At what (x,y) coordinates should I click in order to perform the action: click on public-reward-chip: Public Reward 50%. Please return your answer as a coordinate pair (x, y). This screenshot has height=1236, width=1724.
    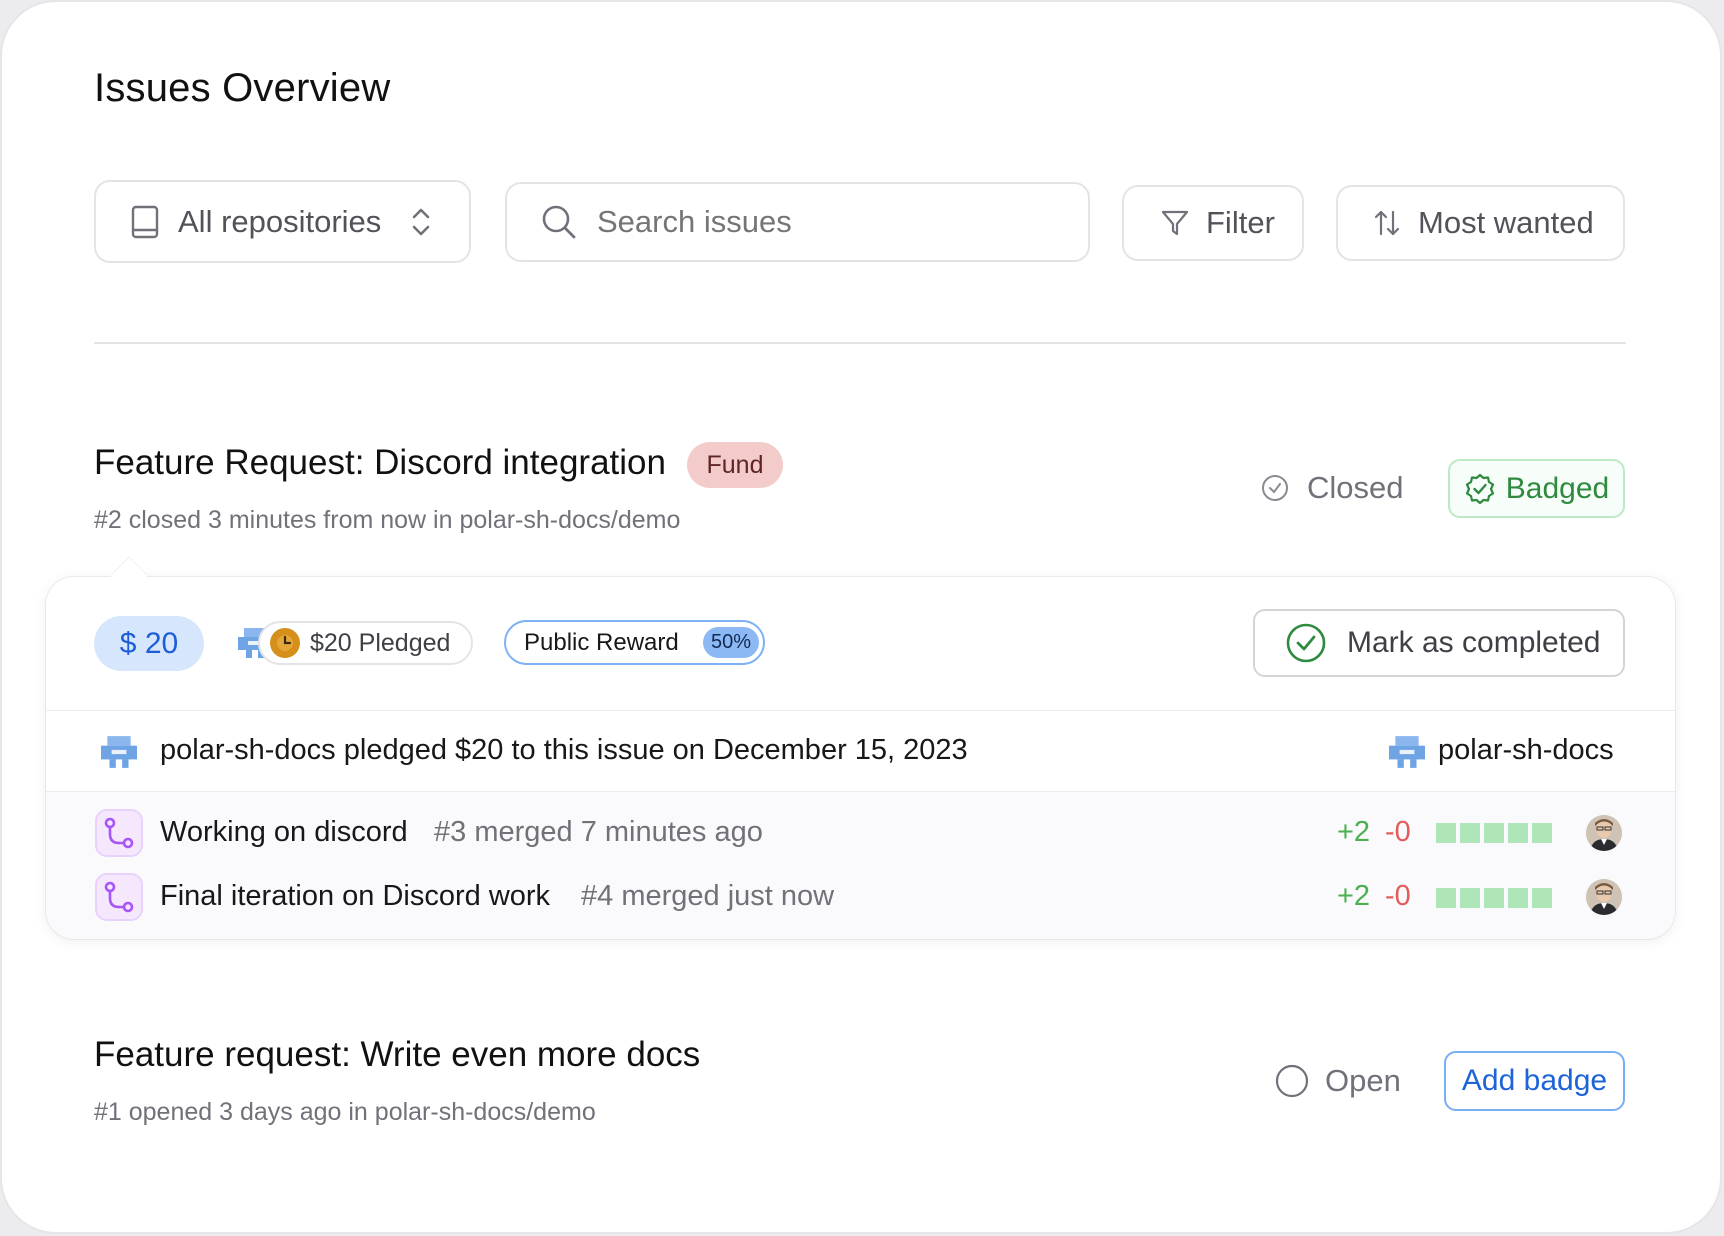
    Looking at the image, I should click on (634, 642).